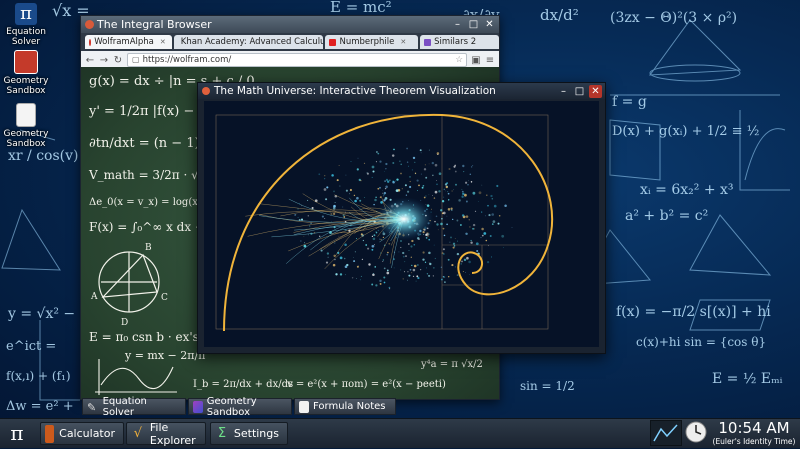 The height and width of the screenshot is (449, 800). What do you see at coordinates (90, 60) in the screenshot?
I see `back-icon: ←` at bounding box center [90, 60].